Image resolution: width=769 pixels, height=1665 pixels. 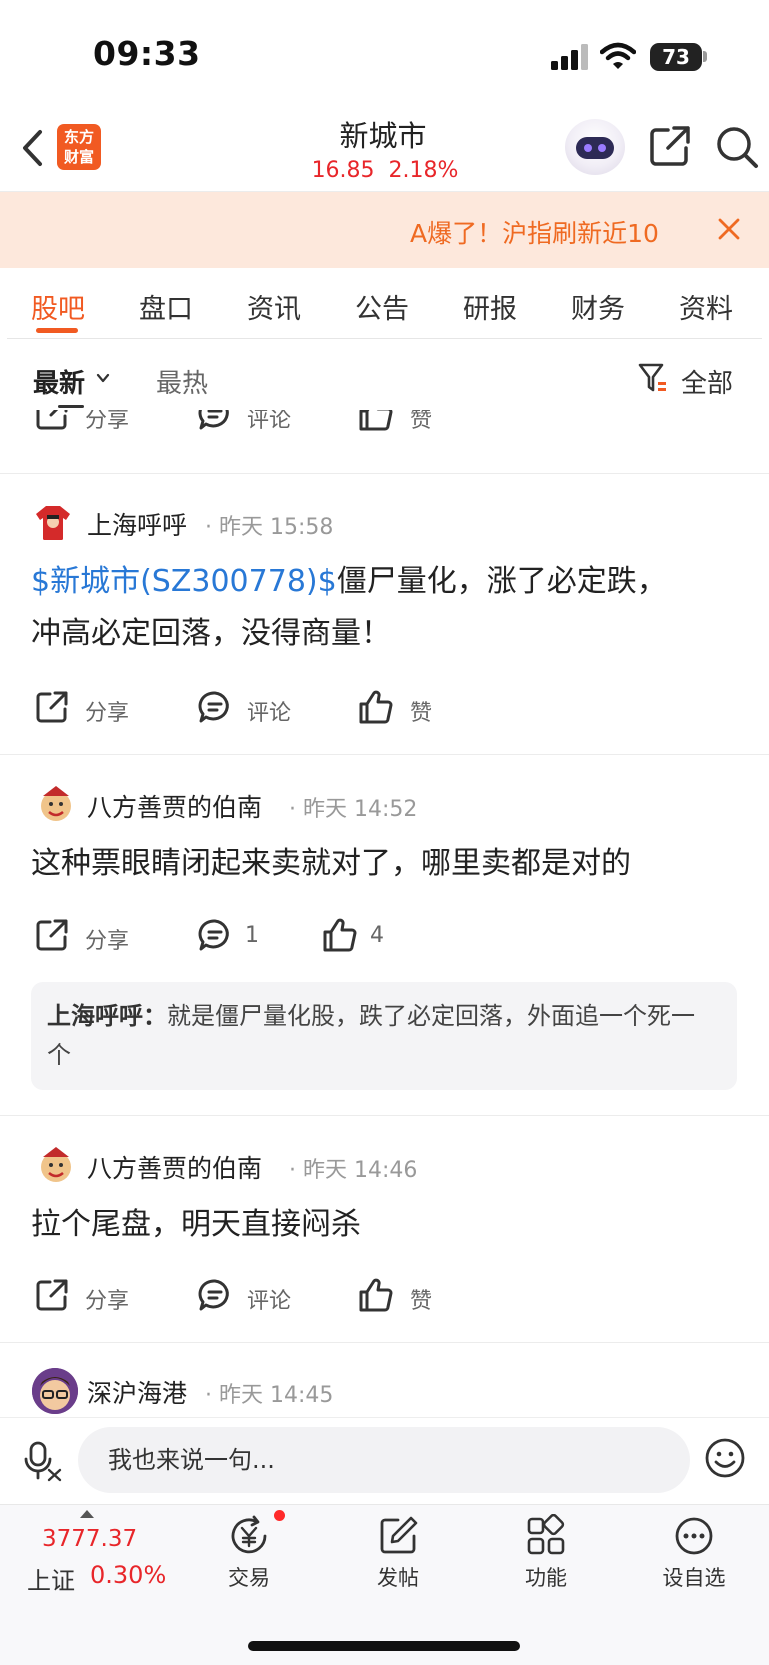 What do you see at coordinates (137, 1392) in the screenshot?
I see `post-author: 深沪海港` at bounding box center [137, 1392].